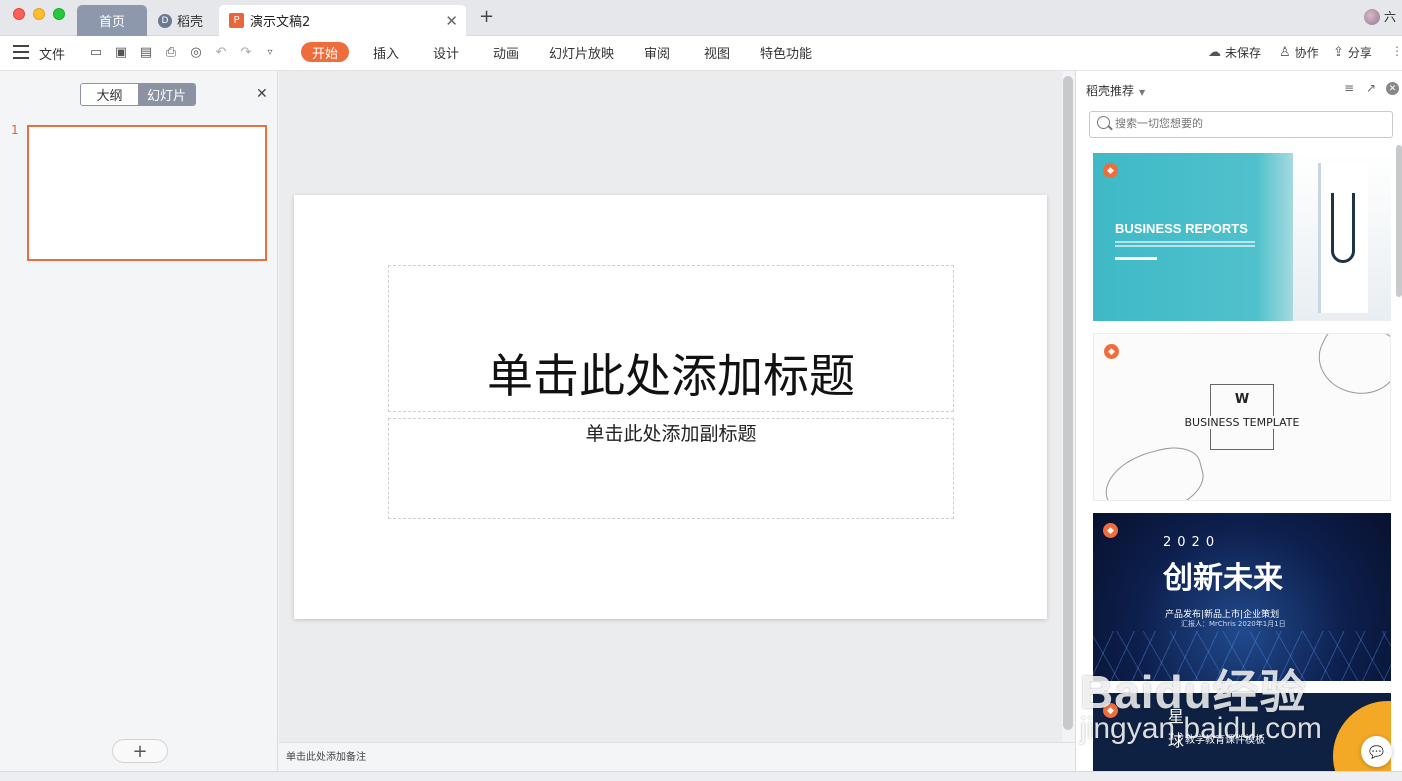 Image resolution: width=1402 pixels, height=781 pixels. Describe the element at coordinates (171, 52) in the screenshot. I see `print-icon: ⎙` at that location.